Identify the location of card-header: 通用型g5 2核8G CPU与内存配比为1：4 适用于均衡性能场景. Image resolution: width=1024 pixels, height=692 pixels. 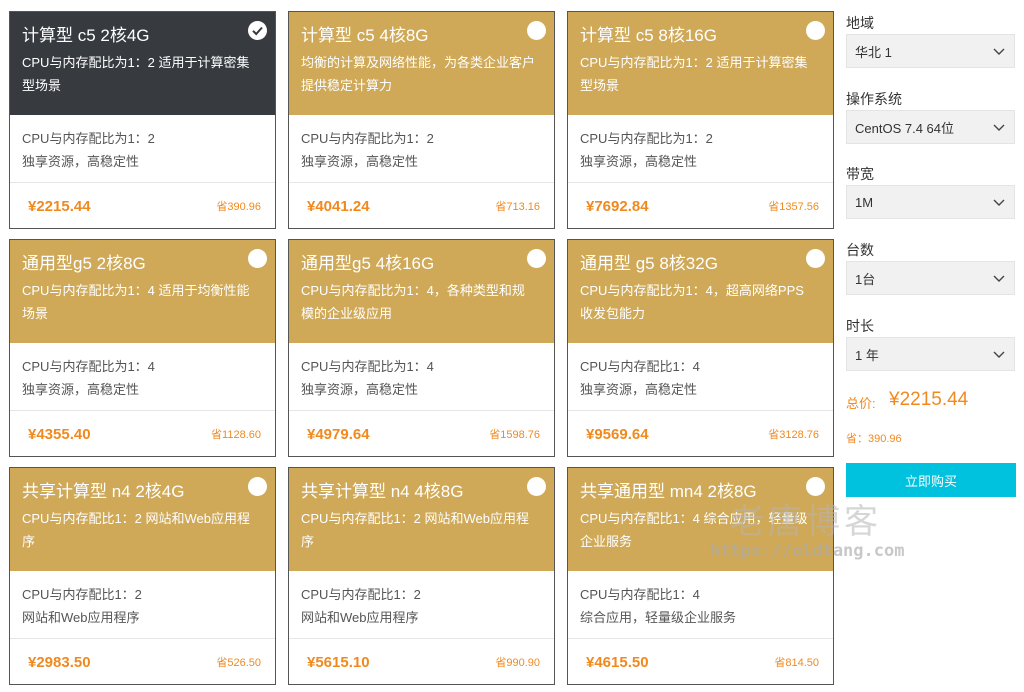
(142, 291).